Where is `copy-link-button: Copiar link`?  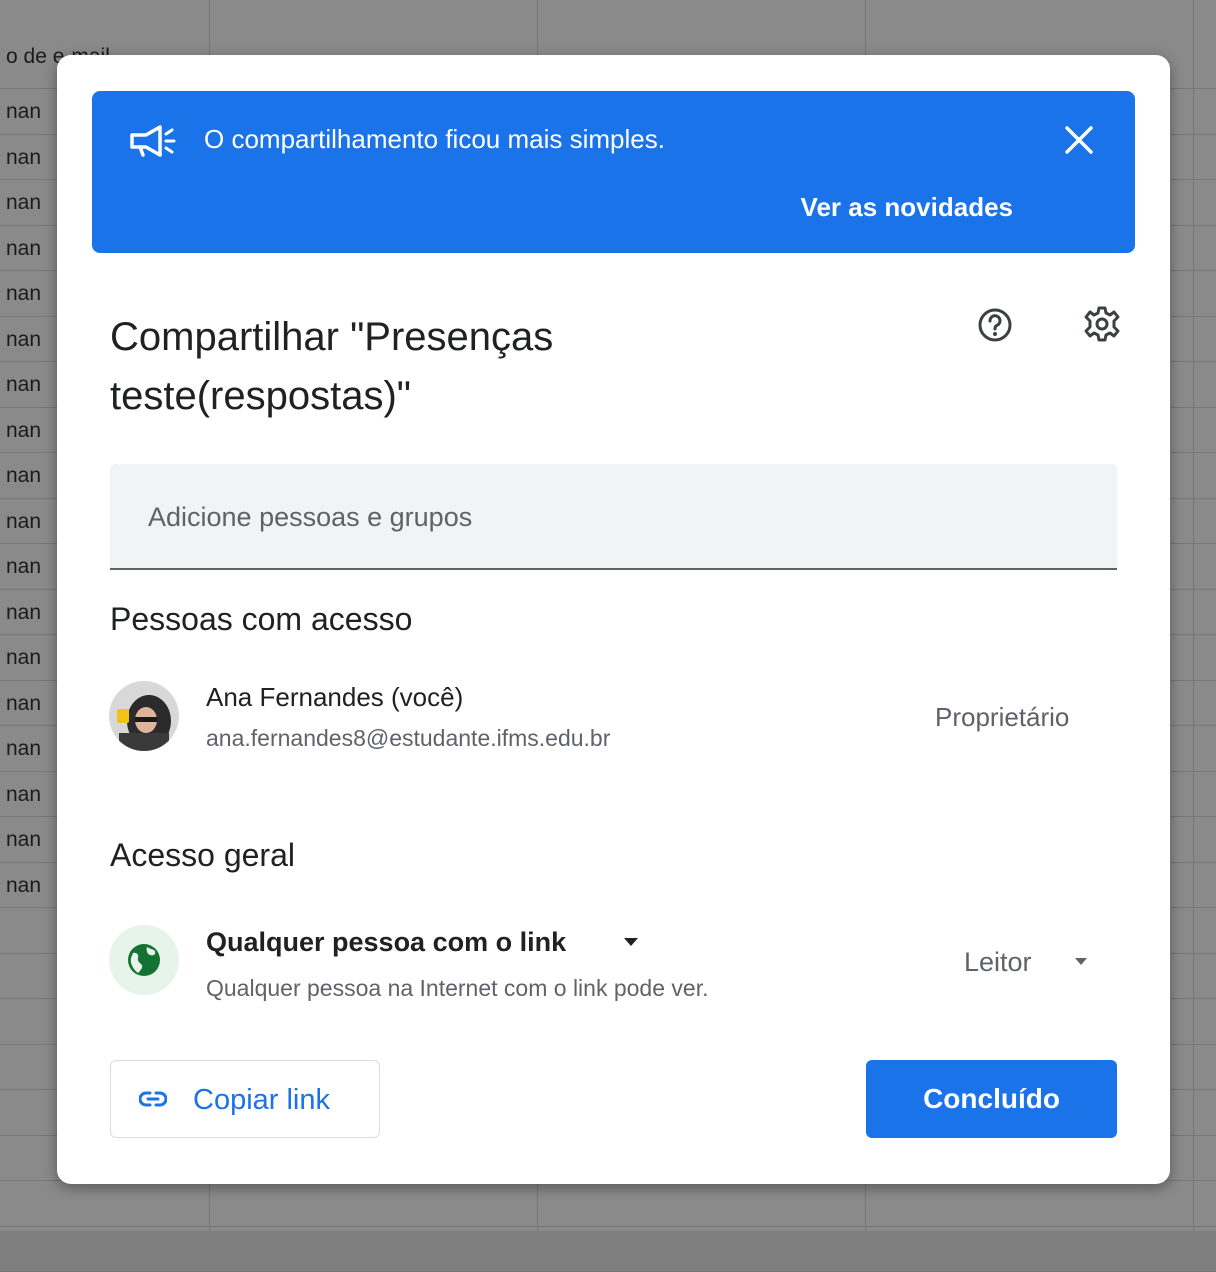 copy-link-button: Copiar link is located at coordinates (245, 1099).